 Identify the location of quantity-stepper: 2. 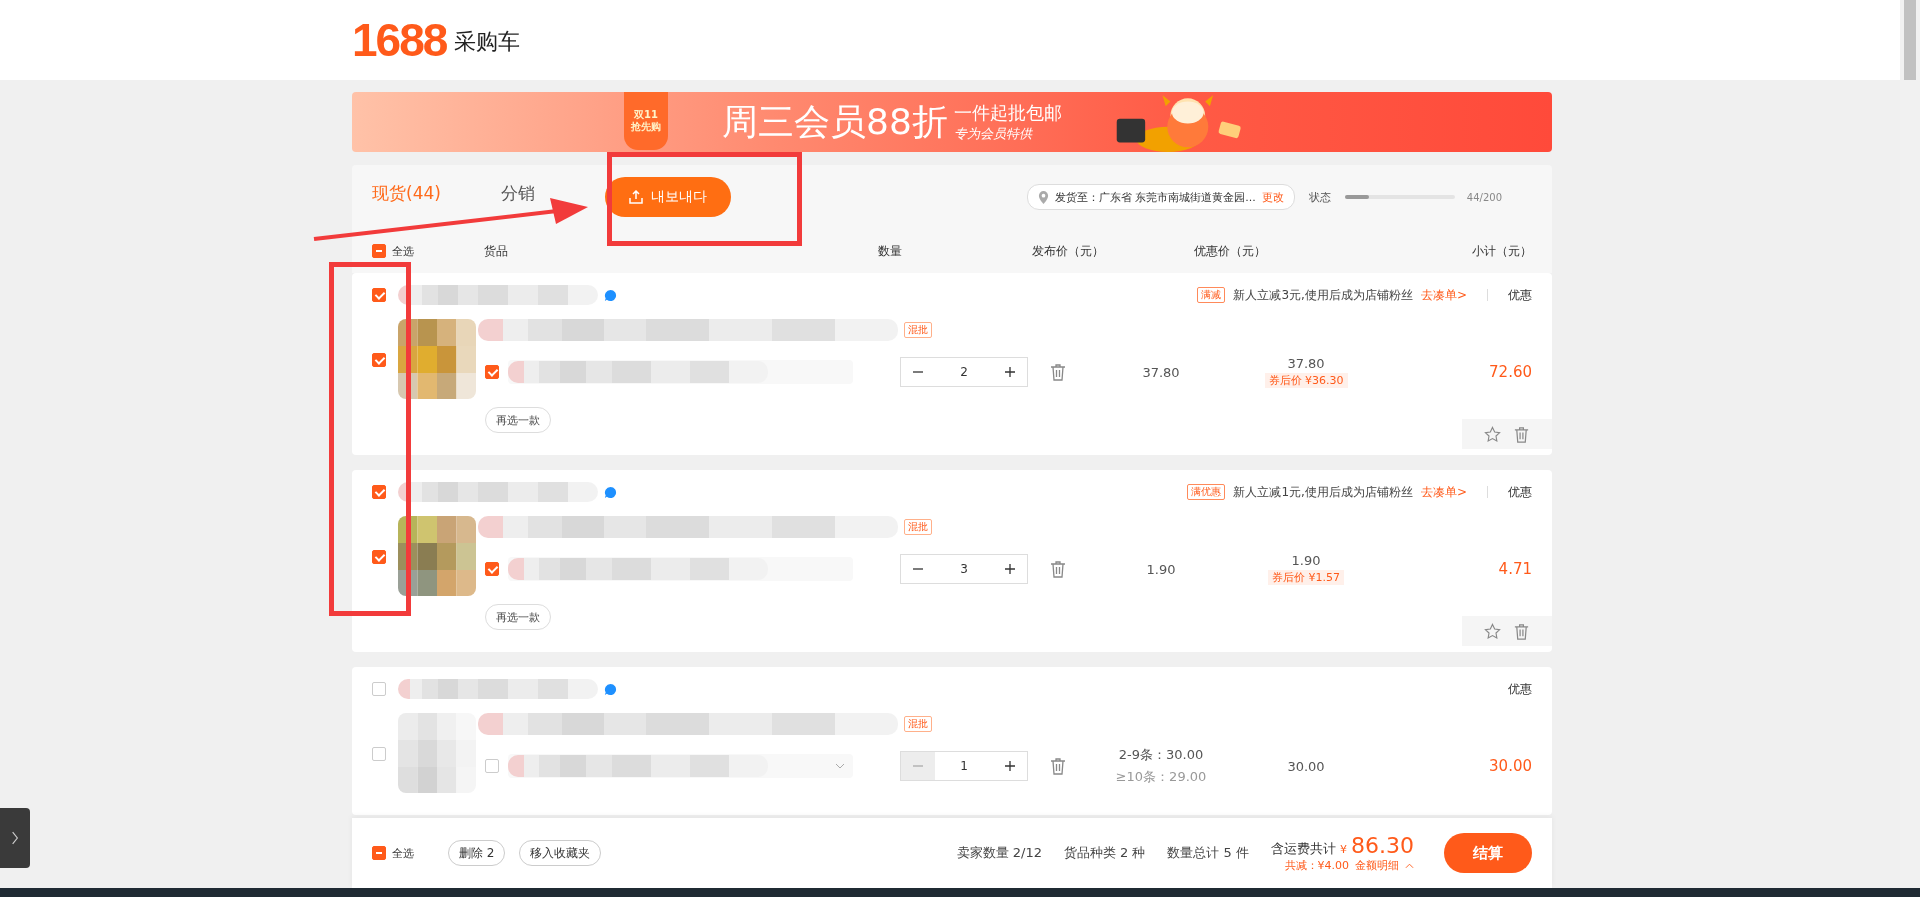
(964, 372).